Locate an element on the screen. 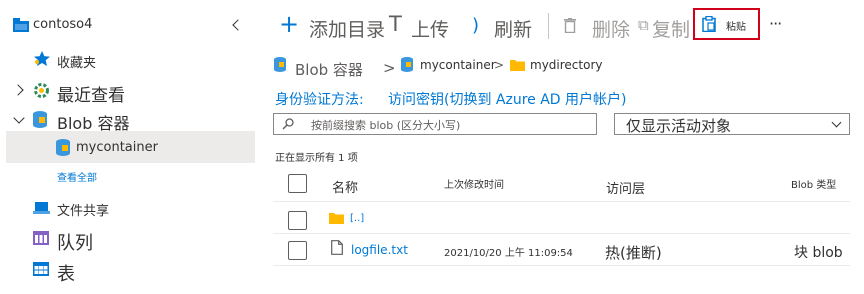  blob-breadcrumb-icon is located at coordinates (280, 64).